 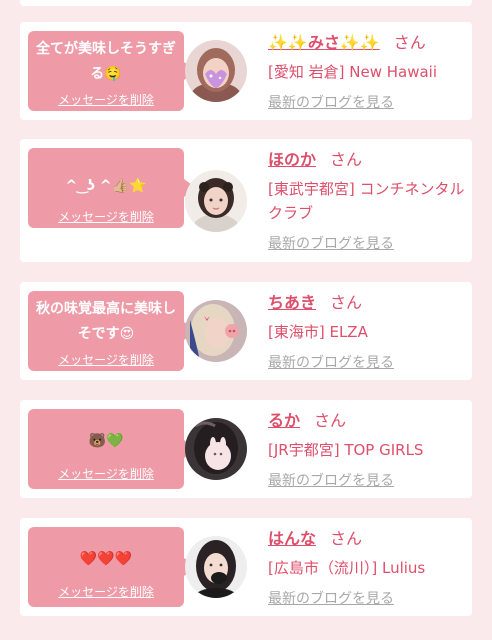 What do you see at coordinates (292, 538) in the screenshot?
I see `girl-name-link: はんな` at bounding box center [292, 538].